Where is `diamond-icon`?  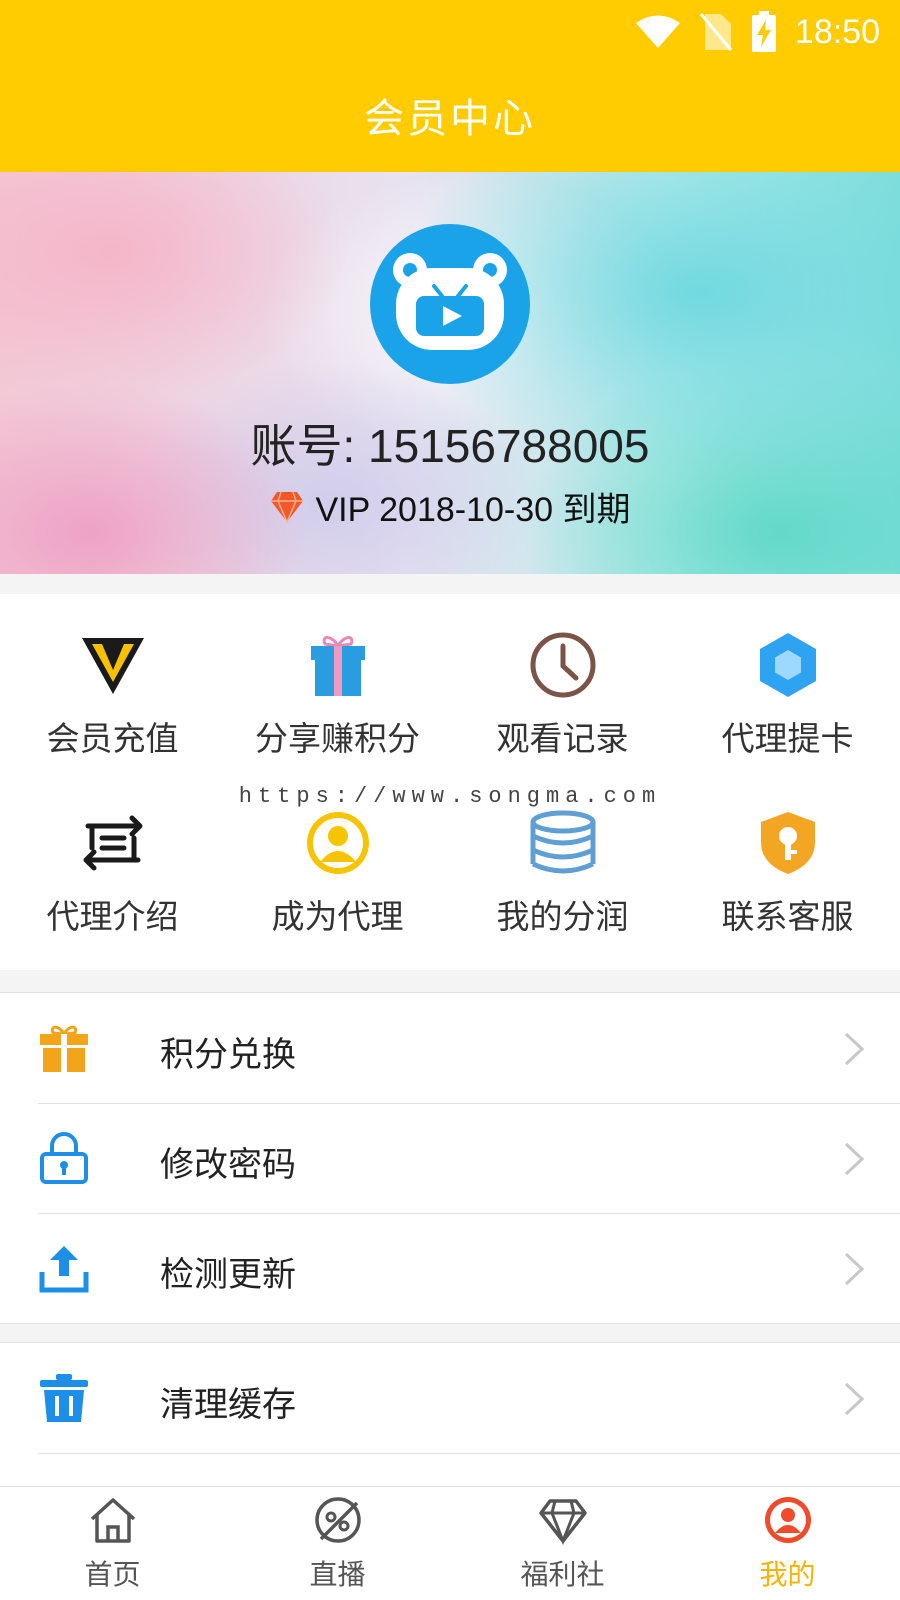 diamond-icon is located at coordinates (563, 1522).